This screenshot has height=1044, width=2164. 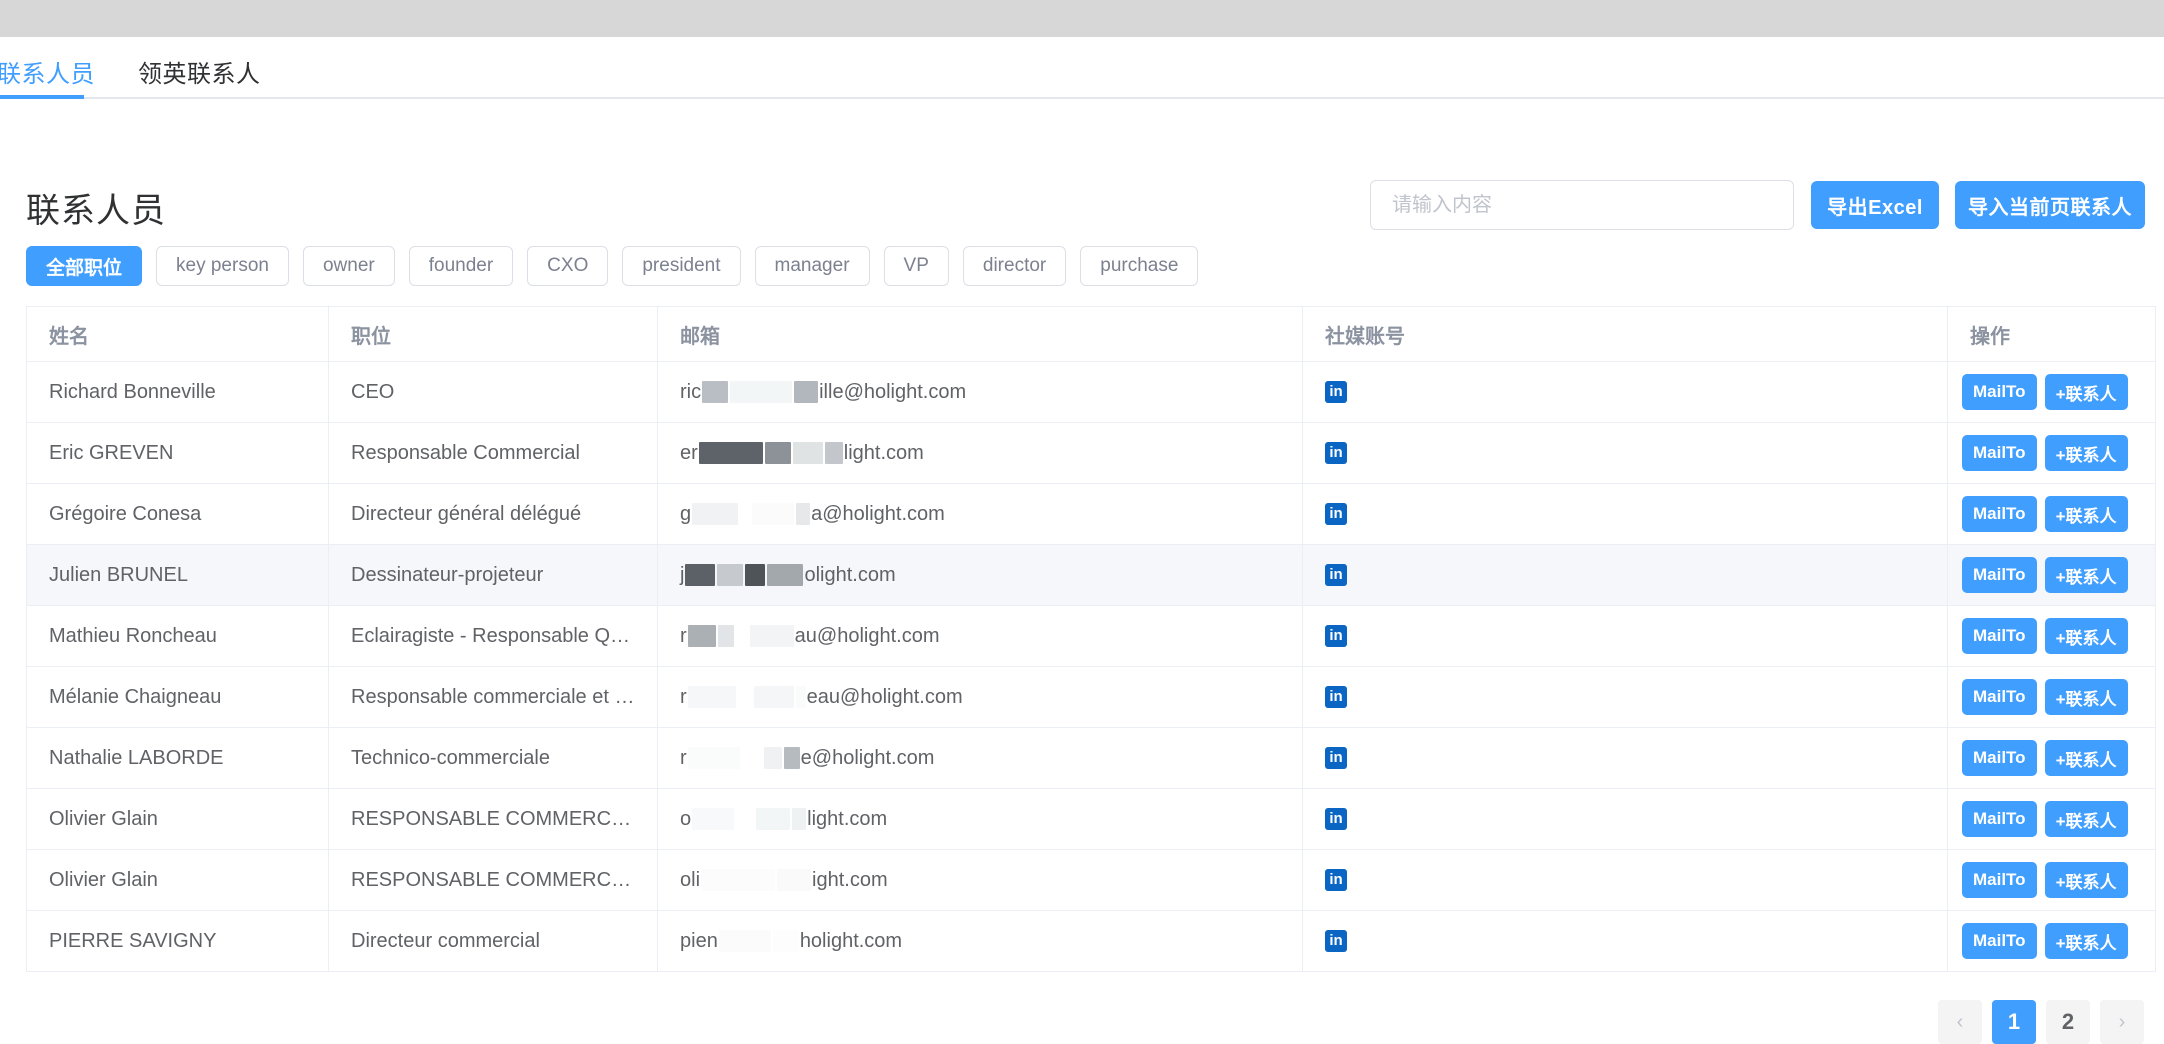 What do you see at coordinates (980, 334) in the screenshot?
I see `column-header-email: 邮箱` at bounding box center [980, 334].